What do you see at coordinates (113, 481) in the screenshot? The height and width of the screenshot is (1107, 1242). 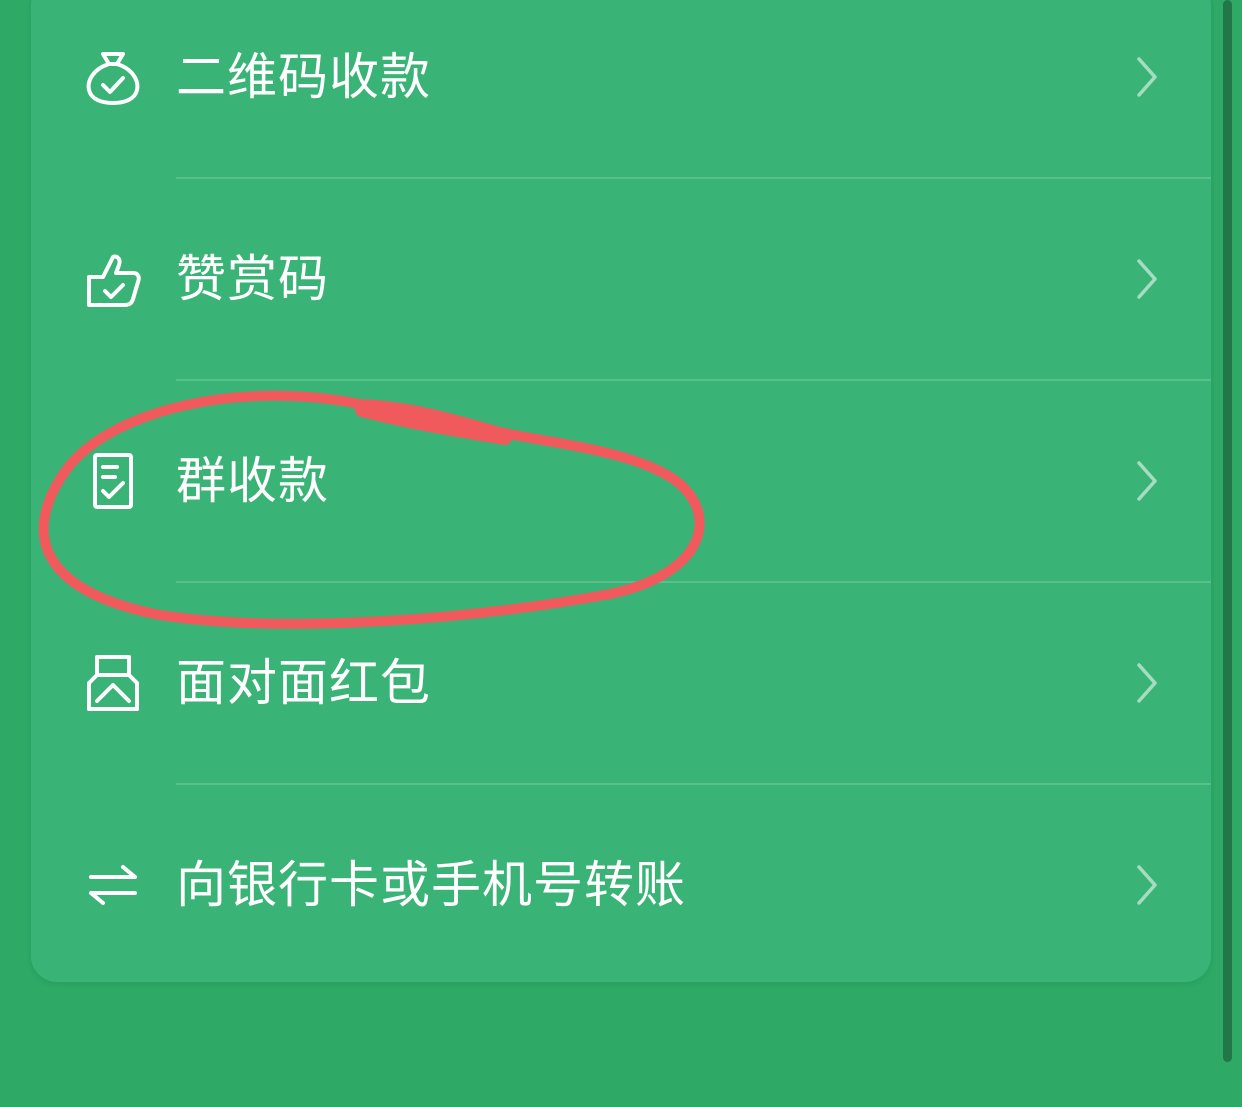 I see `document-check-icon` at bounding box center [113, 481].